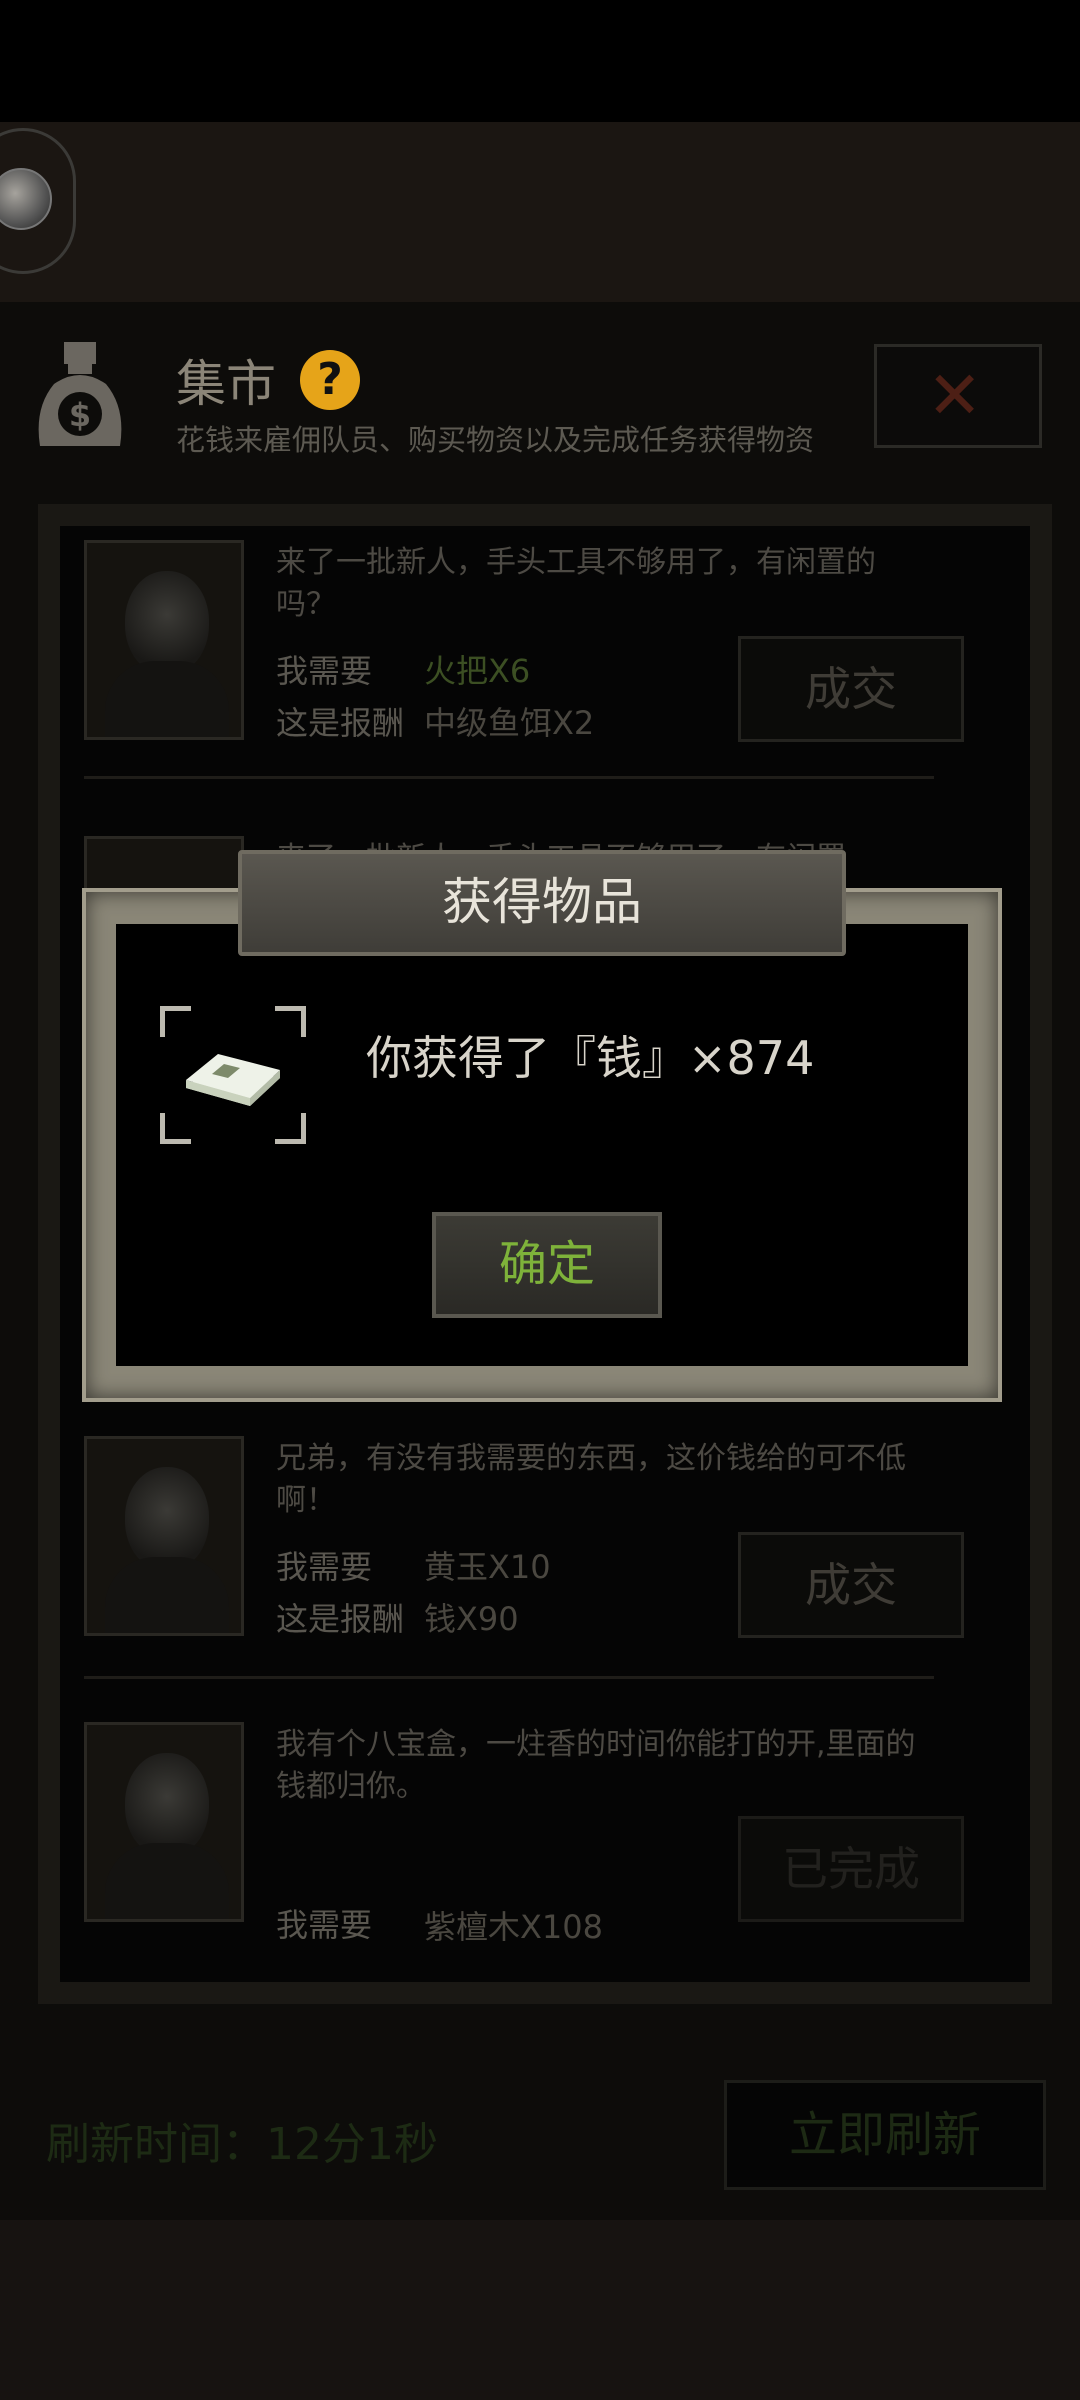 The width and height of the screenshot is (1080, 2400). I want to click on market-title: 集市, so click(226, 384).